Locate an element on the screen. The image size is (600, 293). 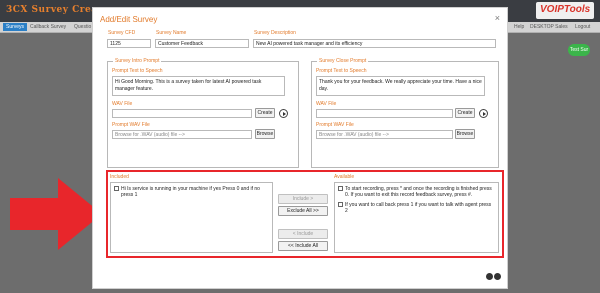
close-prompt-wav-input: Browse for .WAV (audio) file --> is located at coordinates (384, 134).